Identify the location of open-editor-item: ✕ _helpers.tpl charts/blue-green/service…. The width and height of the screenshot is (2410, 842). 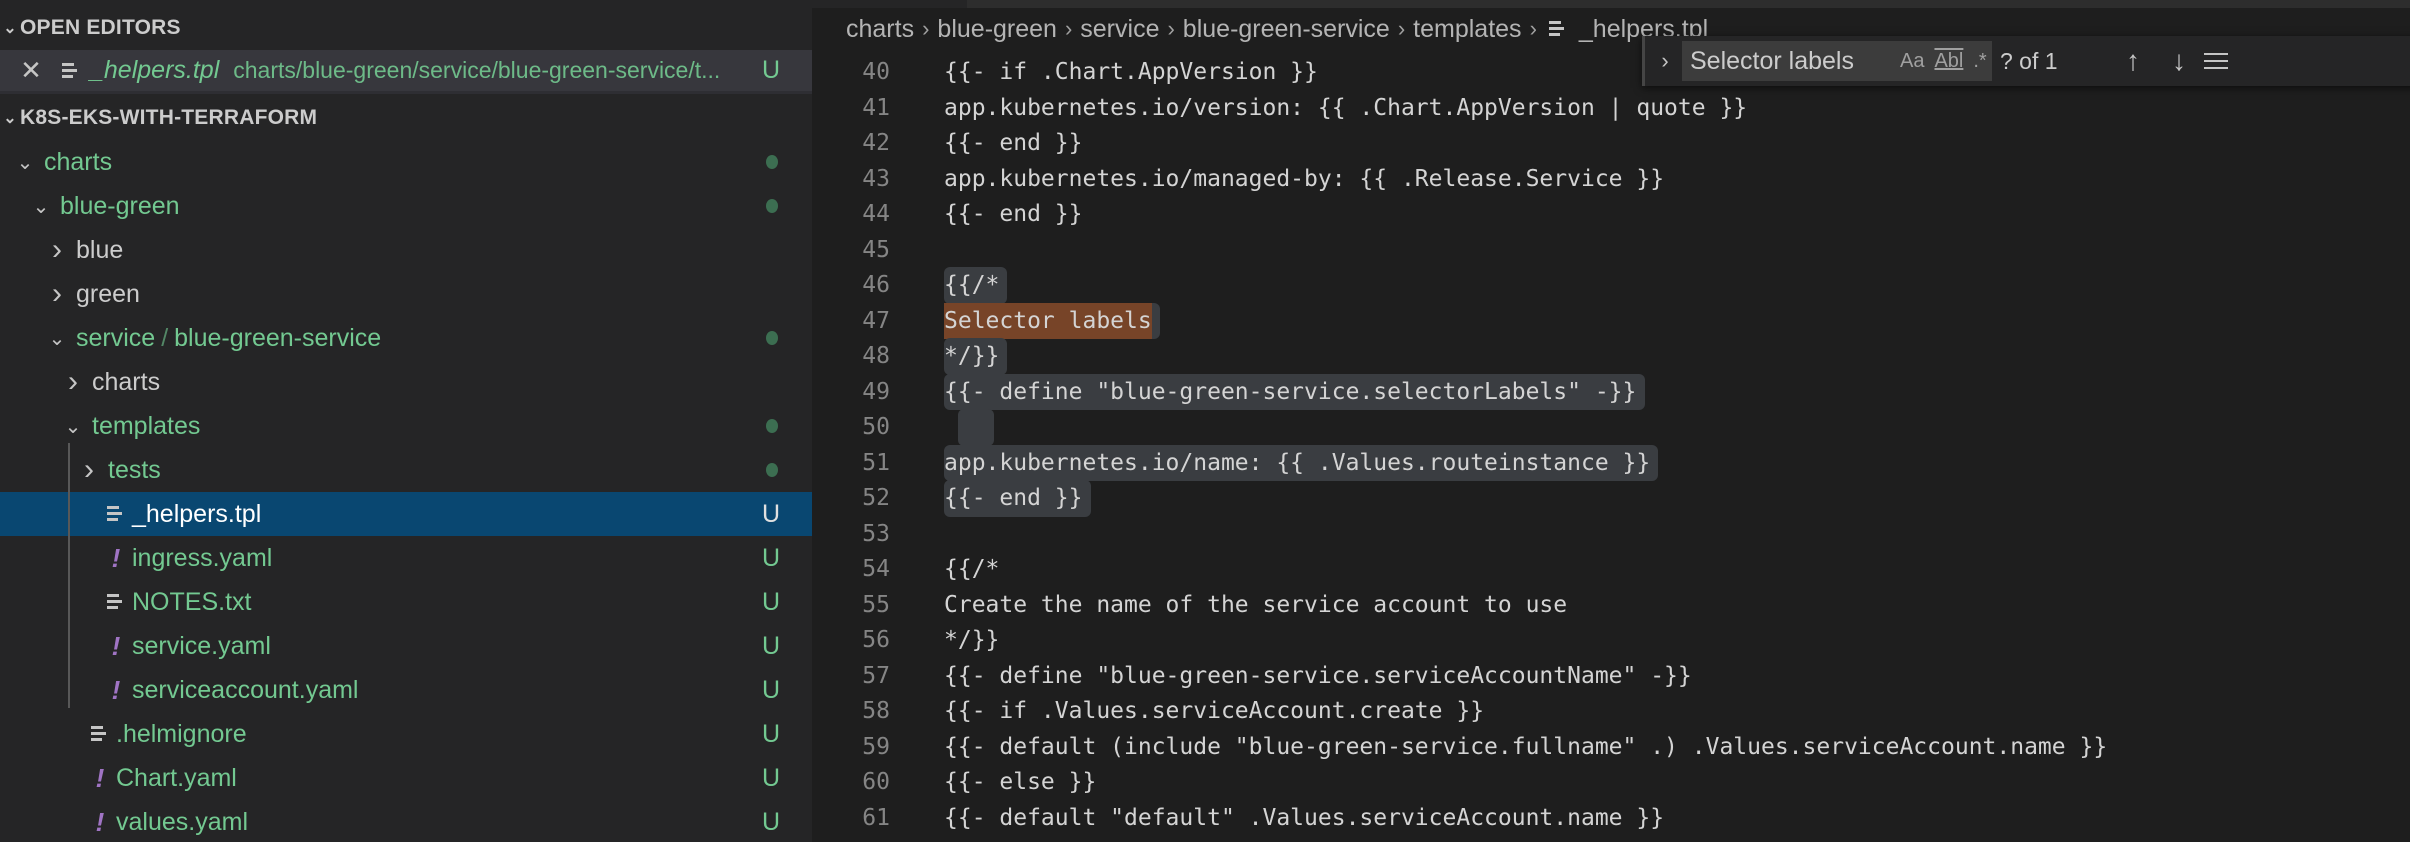
(406, 72).